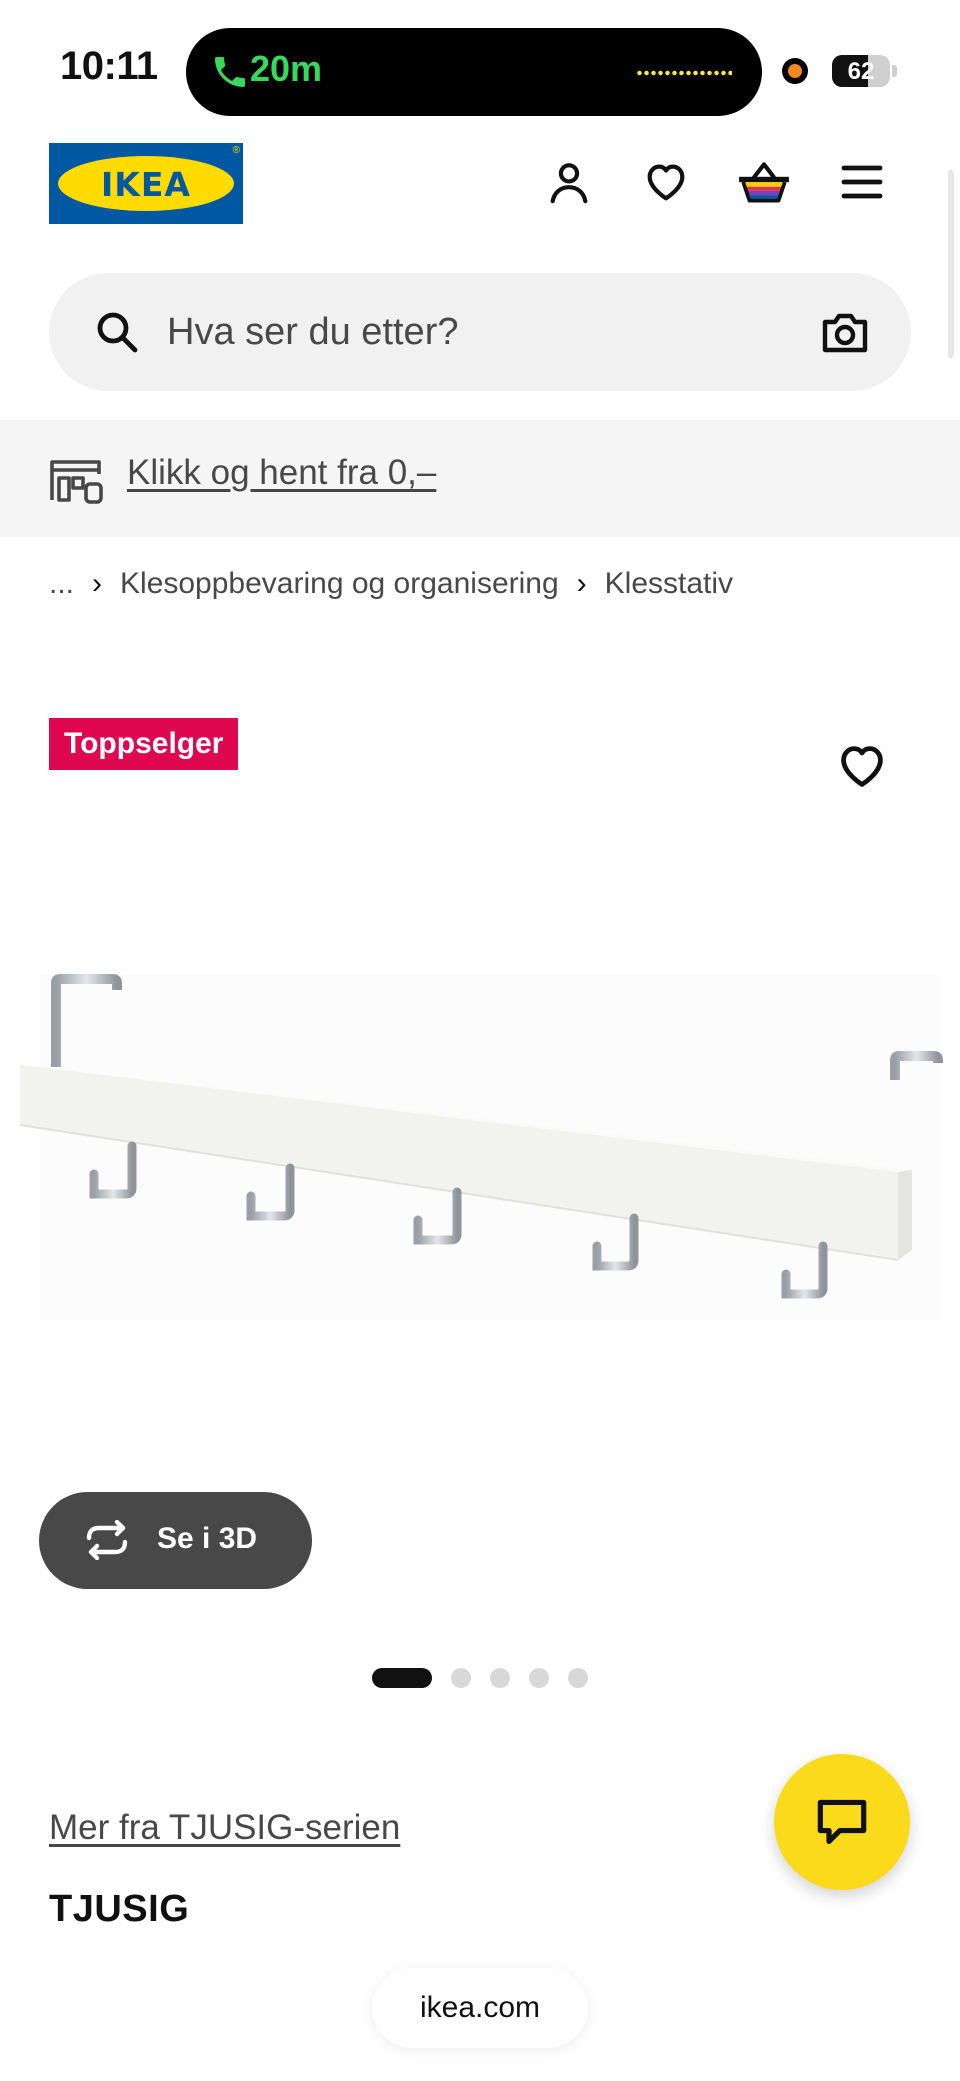 The width and height of the screenshot is (960, 2081). What do you see at coordinates (224, 1828) in the screenshot?
I see `series-link: Mer fra TJUSIG-serien` at bounding box center [224, 1828].